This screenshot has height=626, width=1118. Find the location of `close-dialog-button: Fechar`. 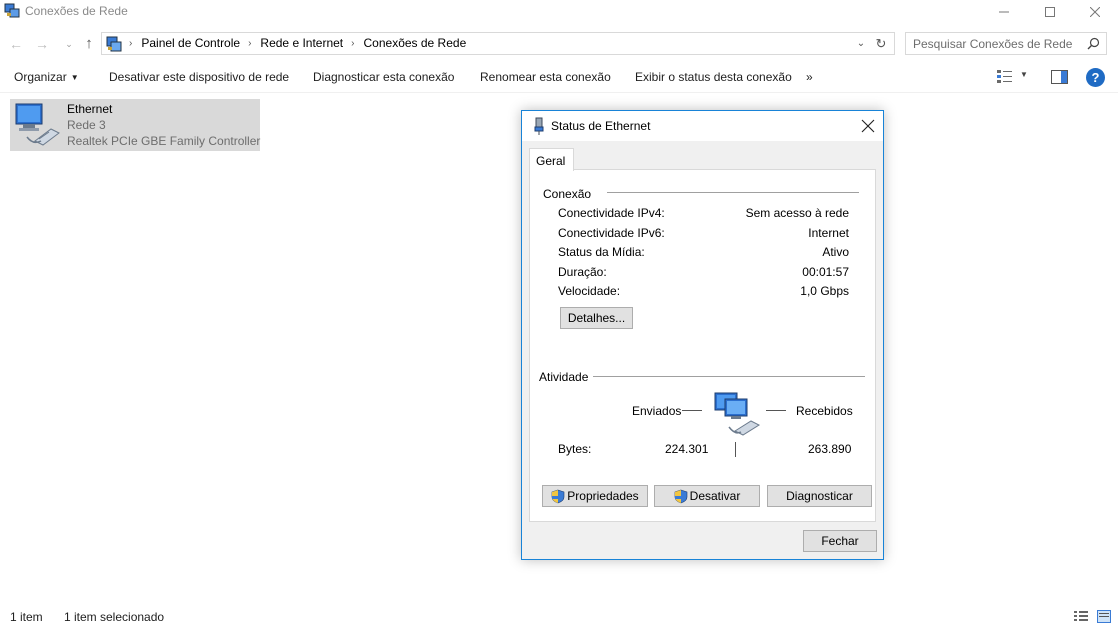

close-dialog-button: Fechar is located at coordinates (840, 541).